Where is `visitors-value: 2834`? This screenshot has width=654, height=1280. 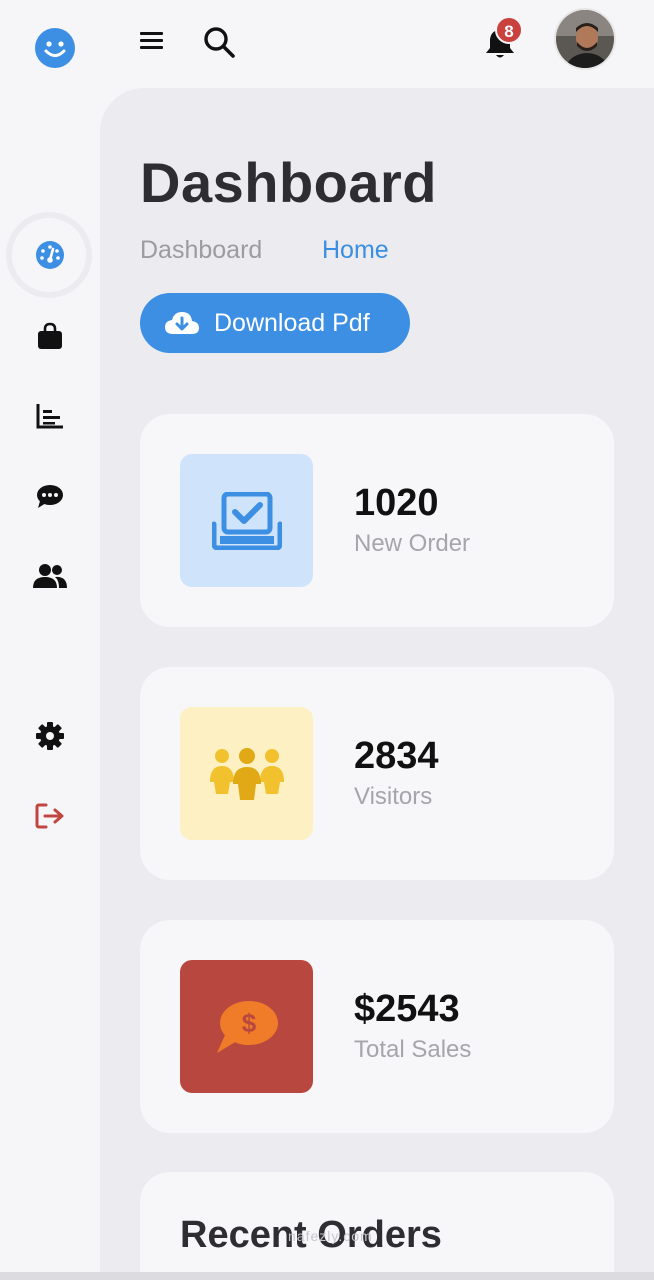
visitors-value: 2834 is located at coordinates (396, 756).